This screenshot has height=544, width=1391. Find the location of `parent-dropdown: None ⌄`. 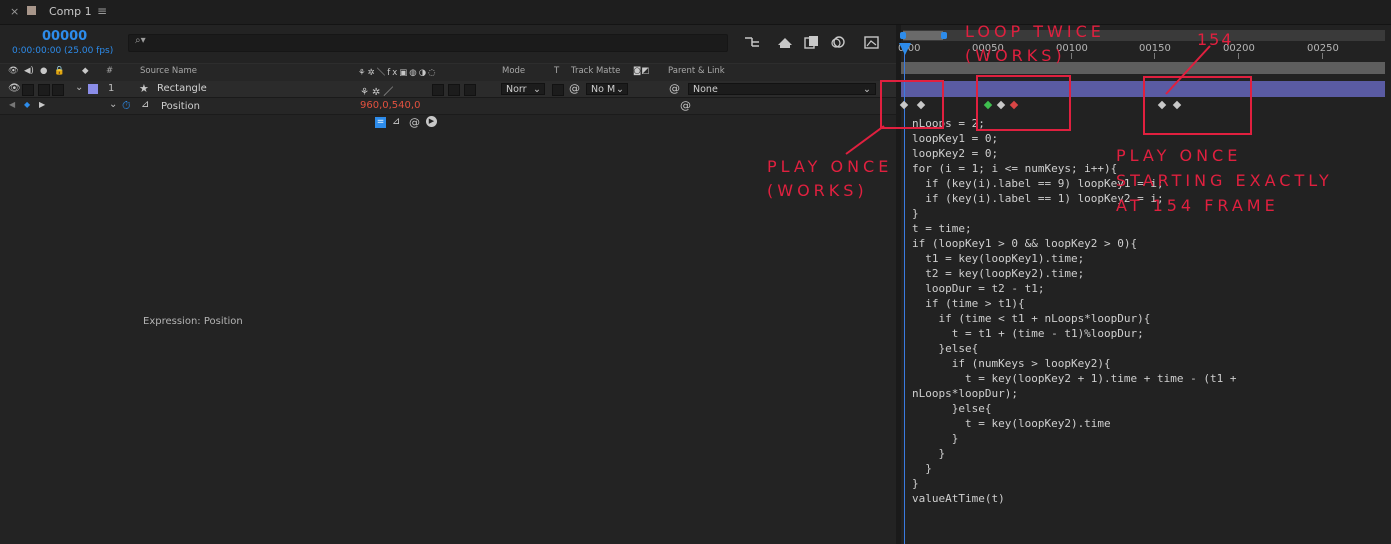

parent-dropdown: None ⌄ is located at coordinates (782, 89).